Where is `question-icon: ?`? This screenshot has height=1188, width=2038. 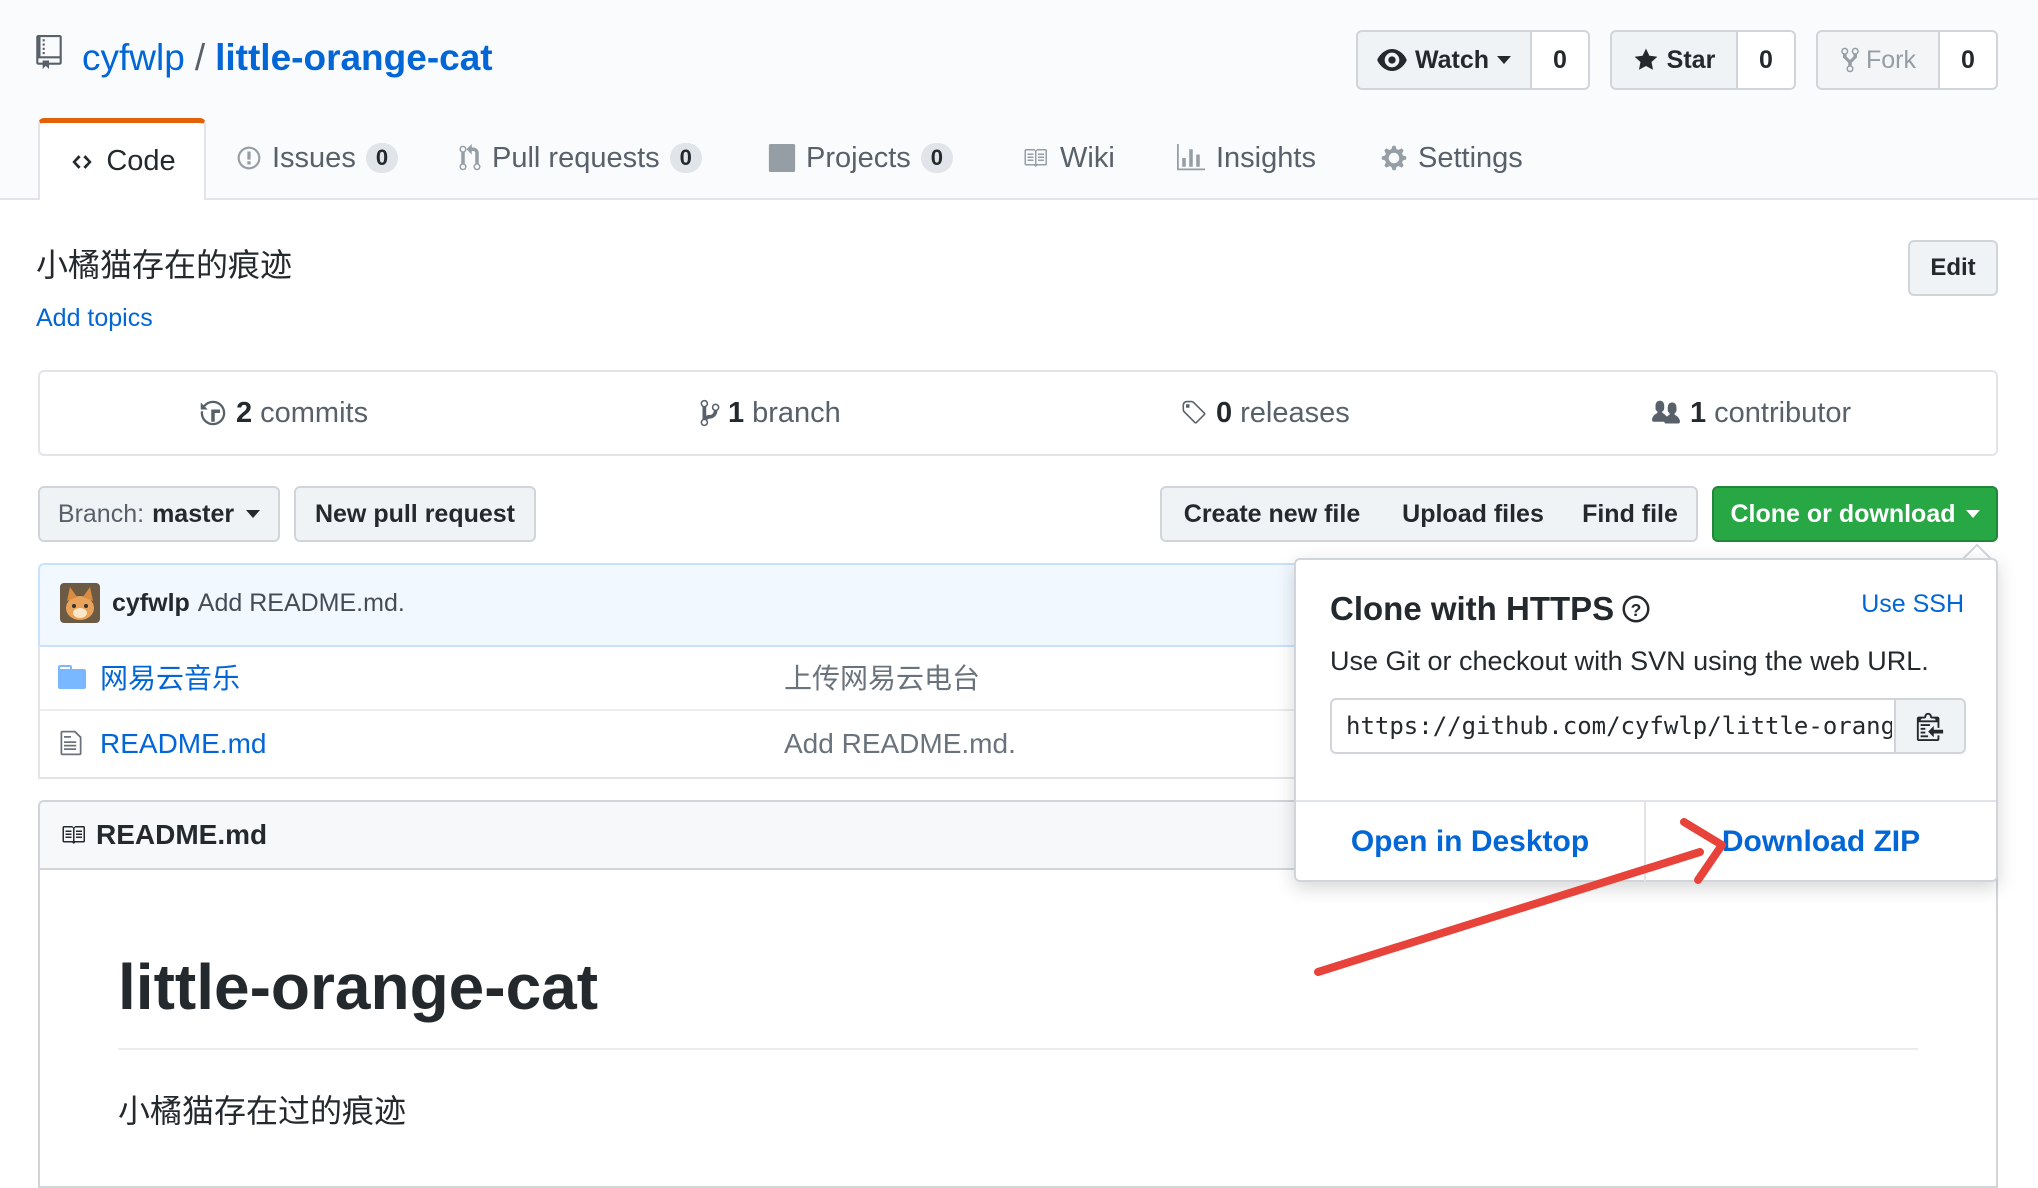 question-icon: ? is located at coordinates (1636, 609).